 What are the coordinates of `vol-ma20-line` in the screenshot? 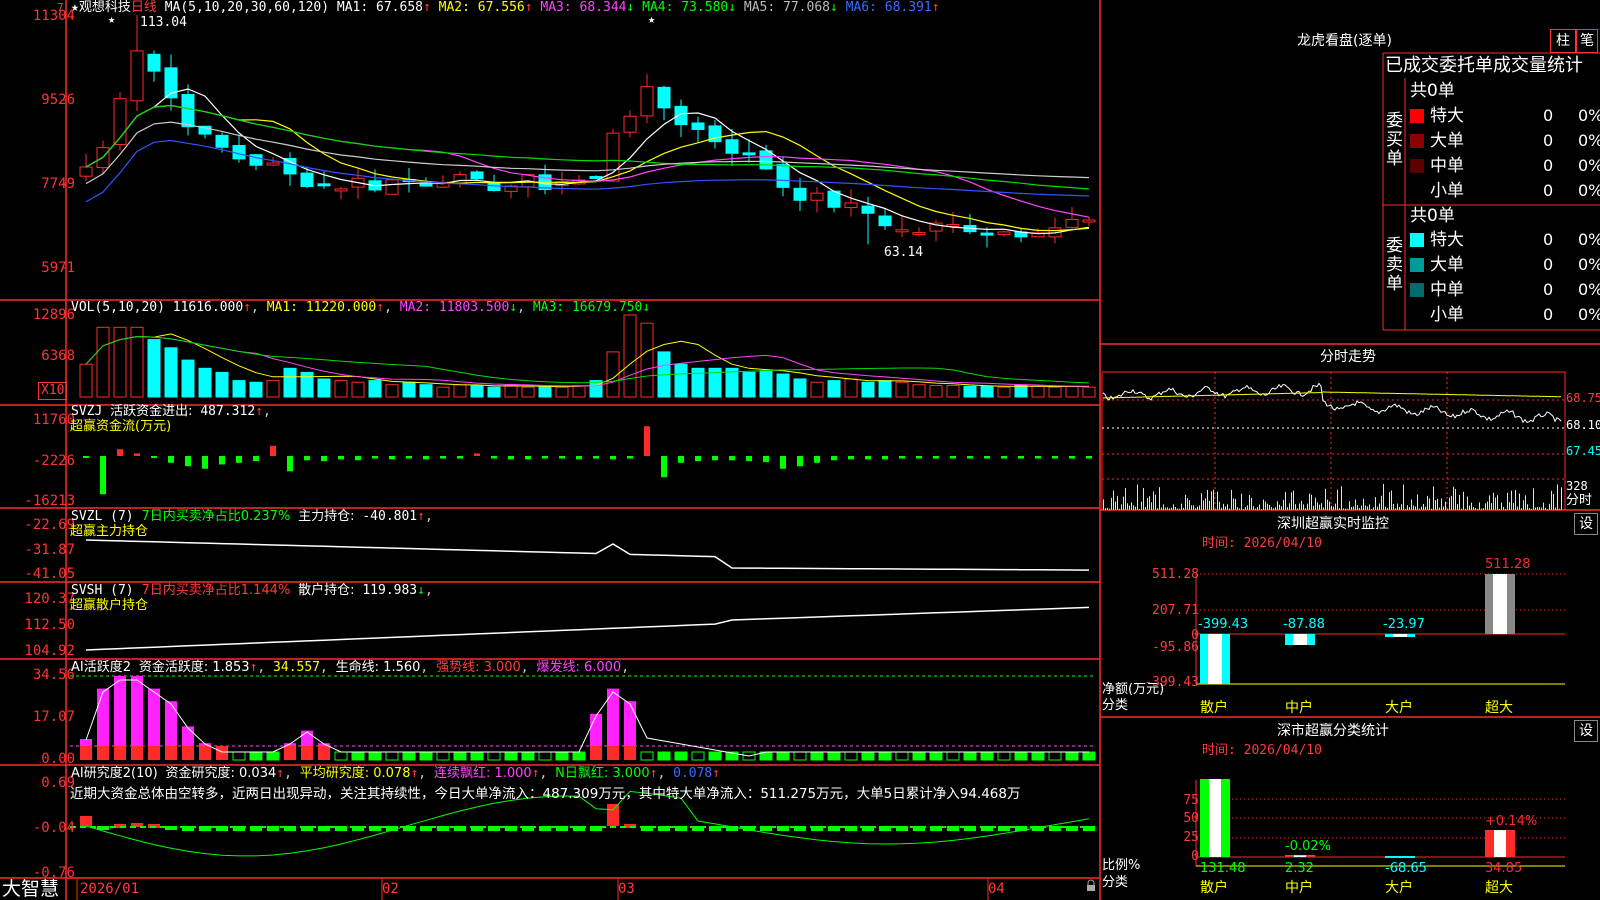 It's located at (587, 359).